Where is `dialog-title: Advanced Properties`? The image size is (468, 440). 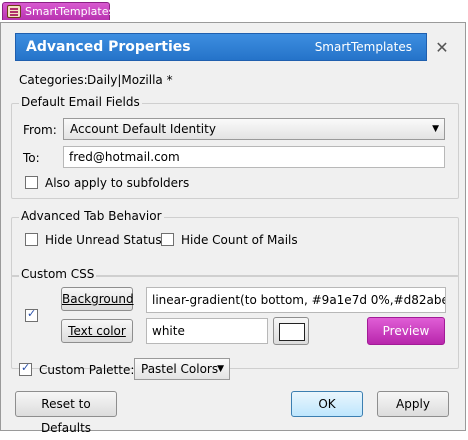 dialog-title: Advanced Properties is located at coordinates (108, 47).